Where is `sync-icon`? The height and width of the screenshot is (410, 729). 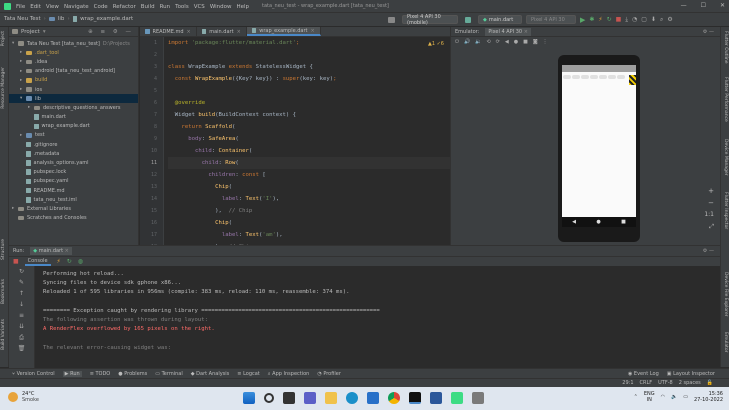 sync-icon is located at coordinates (468, 19).